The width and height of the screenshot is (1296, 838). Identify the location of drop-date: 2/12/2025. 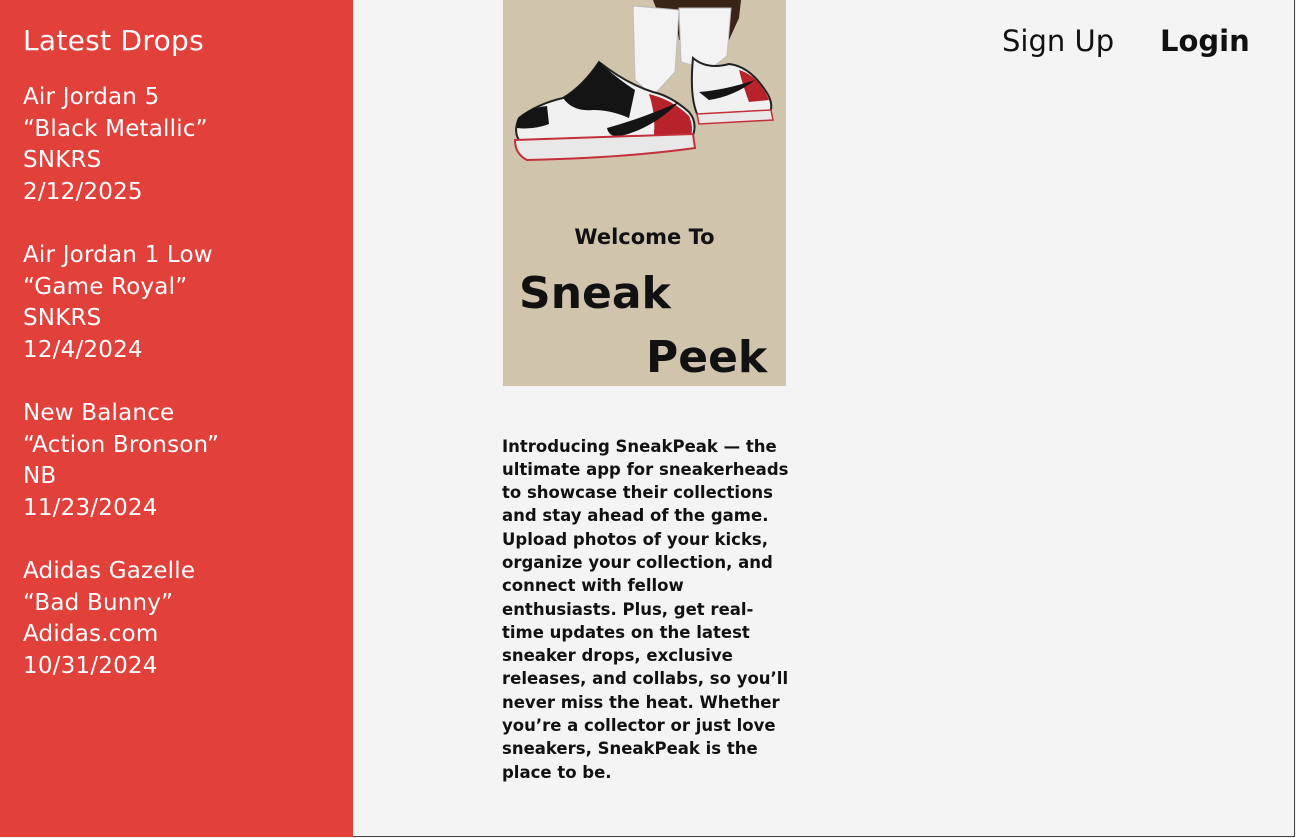
(83, 191).